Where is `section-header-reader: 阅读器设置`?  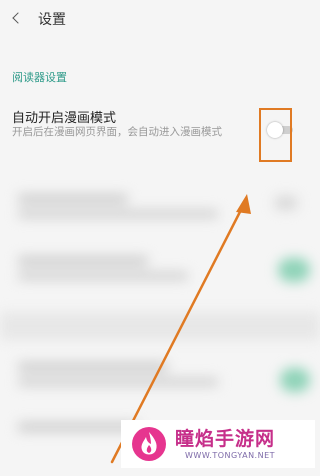
section-header-reader: 阅读器设置 is located at coordinates (39, 77).